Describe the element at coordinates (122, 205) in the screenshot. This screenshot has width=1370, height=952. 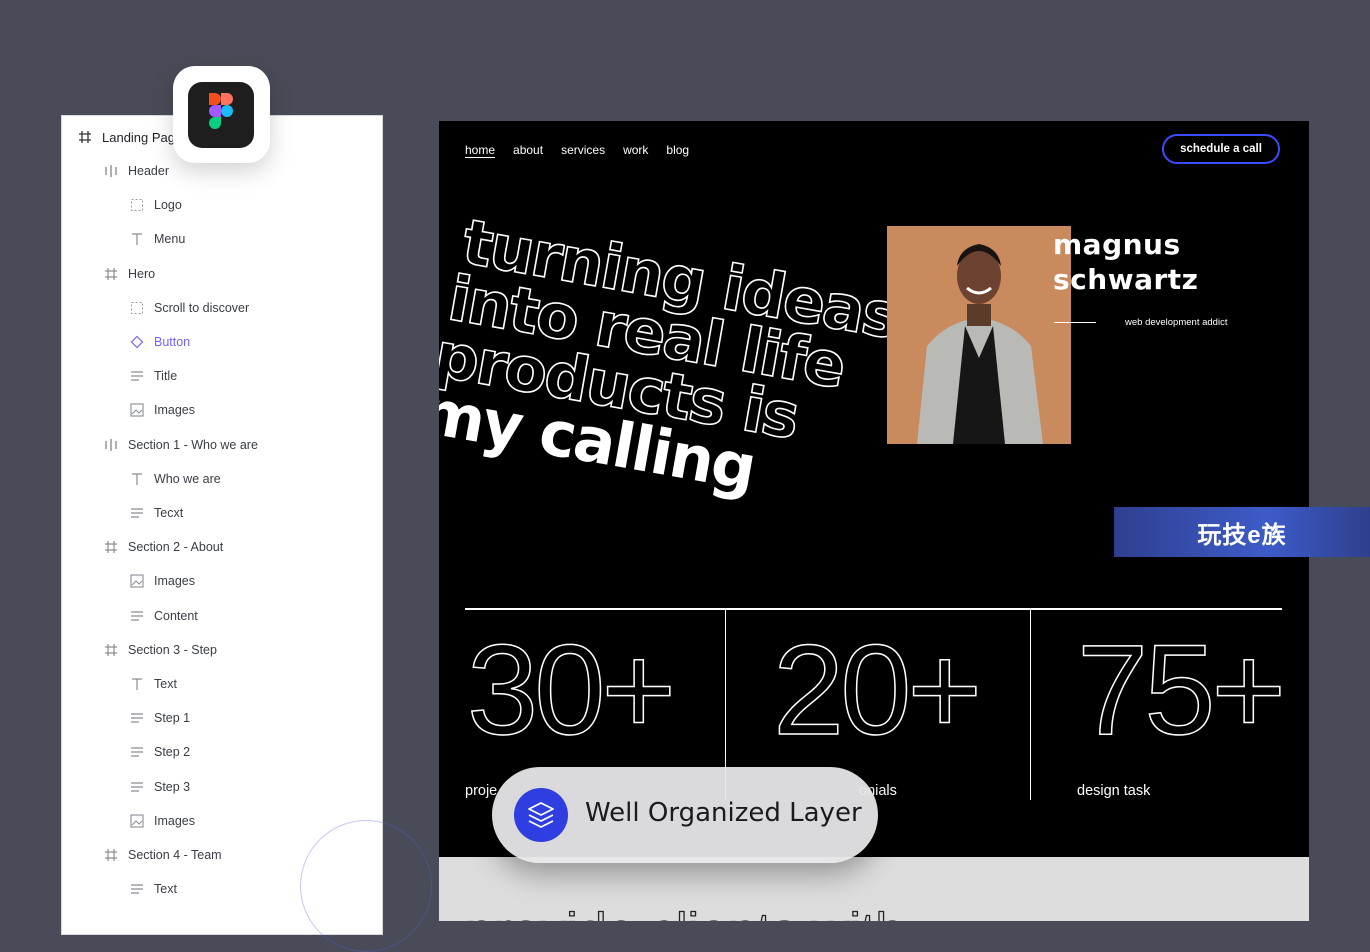
I see `layer-item: Logo` at that location.